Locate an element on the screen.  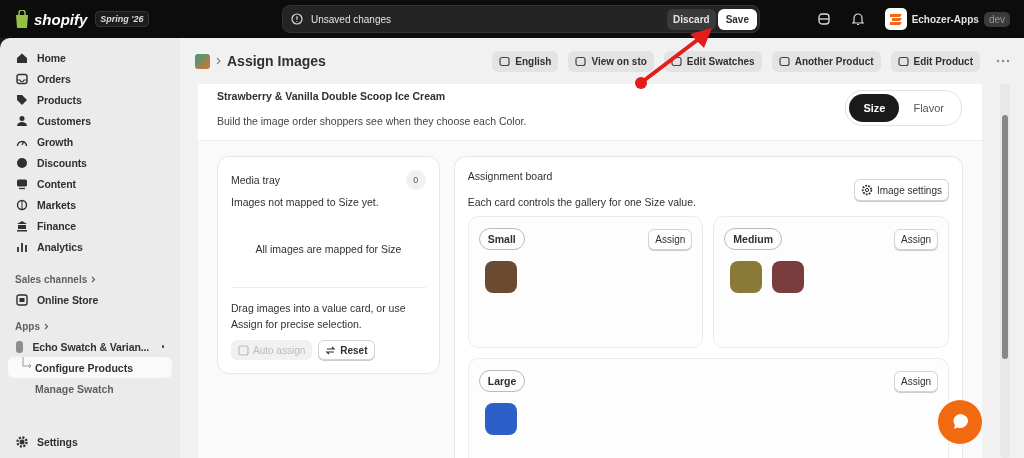
alert-text: Unsaved changes is located at coordinates (351, 19).